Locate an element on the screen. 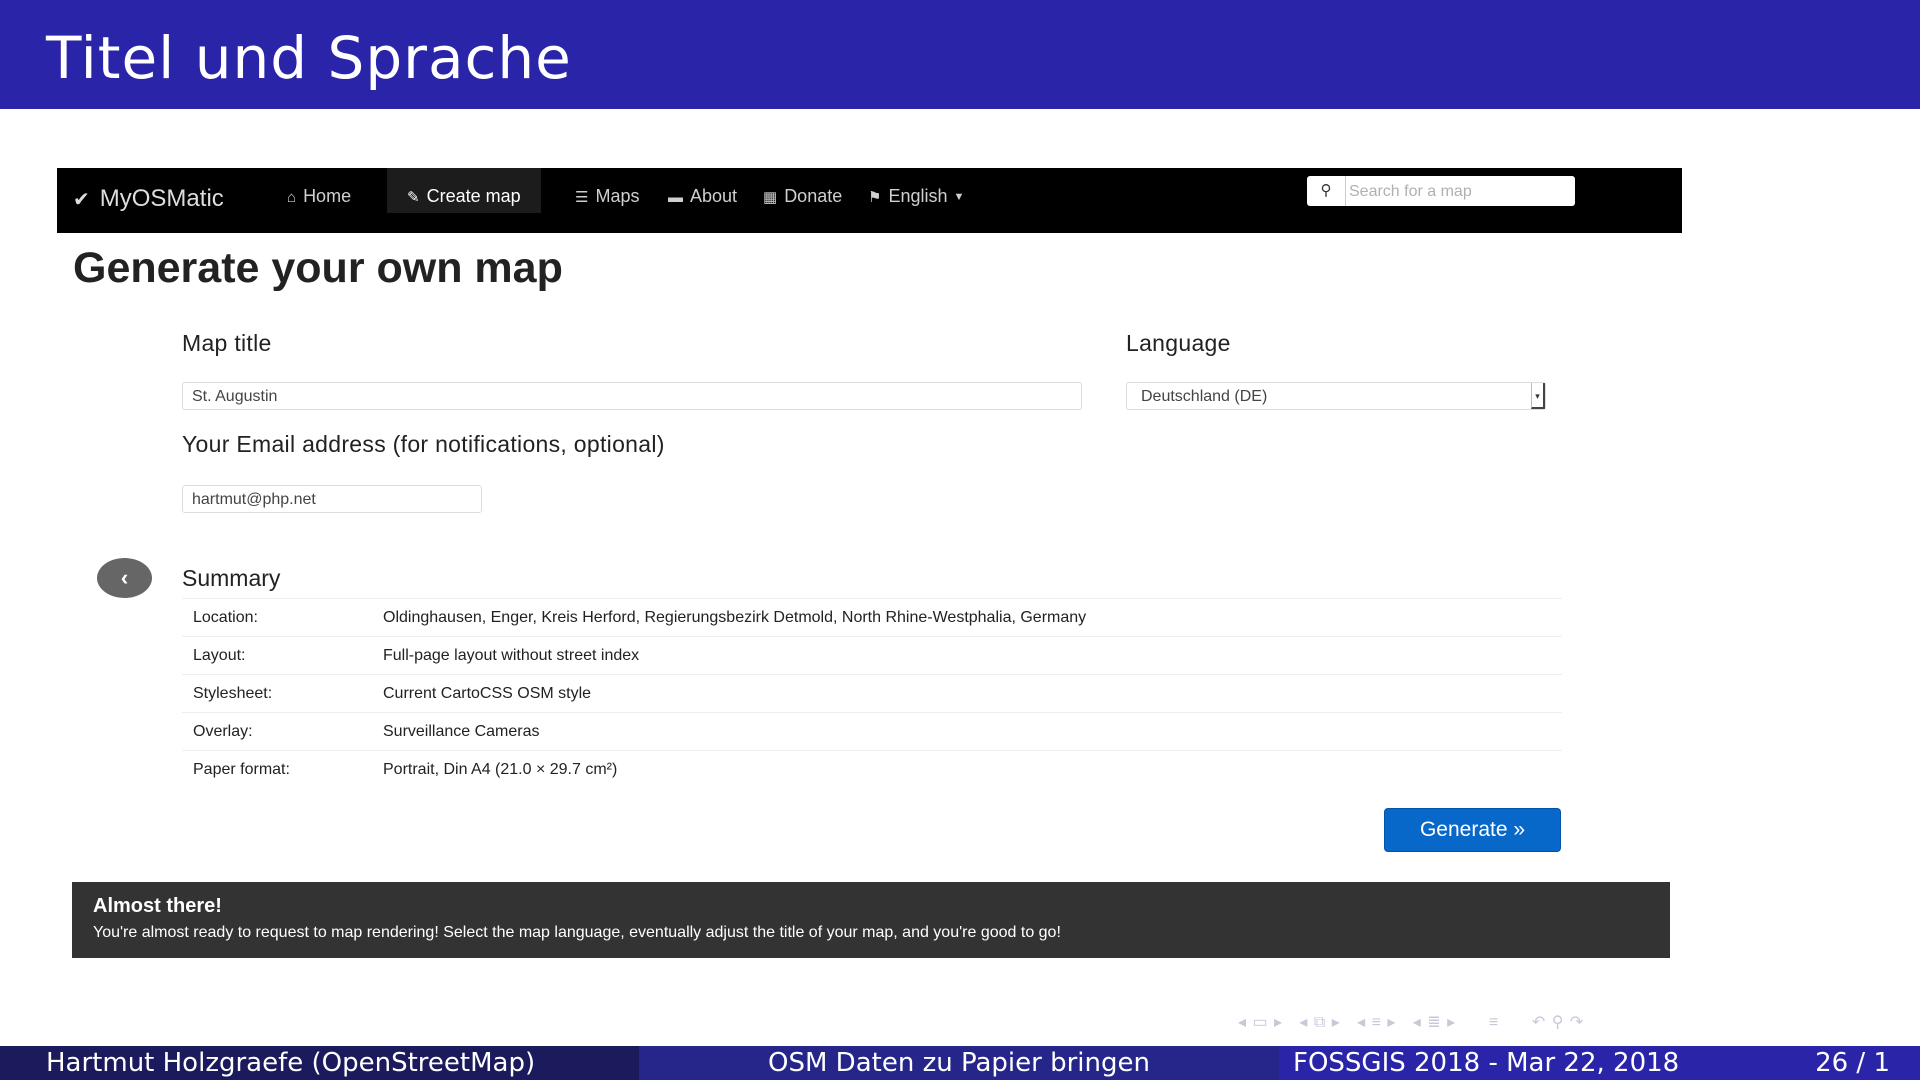 The height and width of the screenshot is (1080, 1920). language-label: Language is located at coordinates (1178, 343).